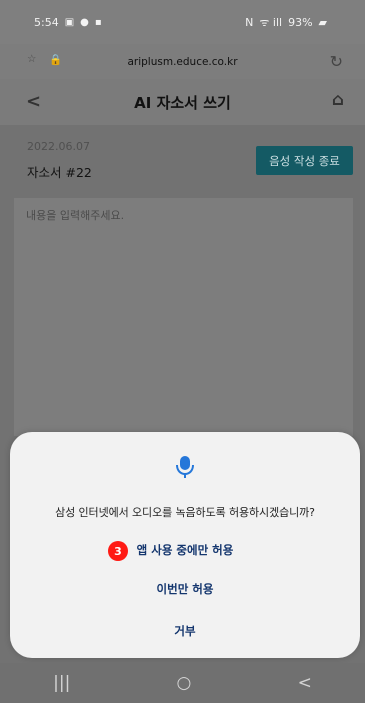  What do you see at coordinates (84, 22) in the screenshot?
I see `message-icon: ●` at bounding box center [84, 22].